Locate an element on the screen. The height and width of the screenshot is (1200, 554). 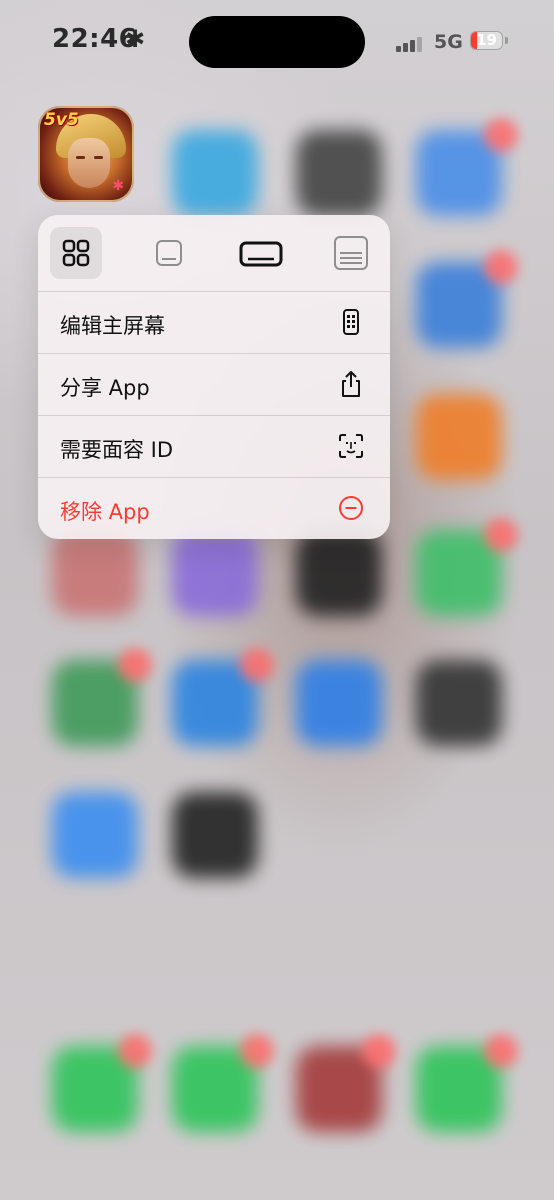
asterisk-icon: ✱ is located at coordinates (135, 39).